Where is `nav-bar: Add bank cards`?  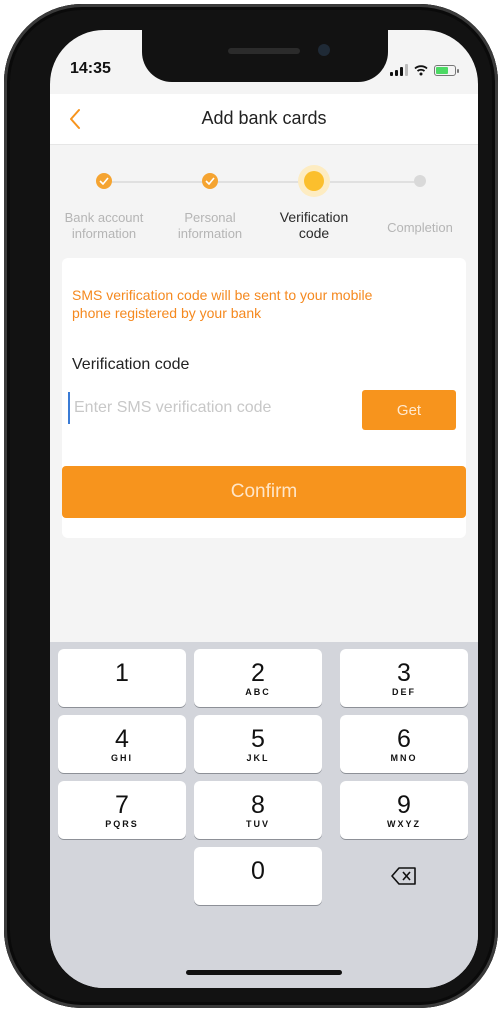 nav-bar: Add bank cards is located at coordinates (264, 119).